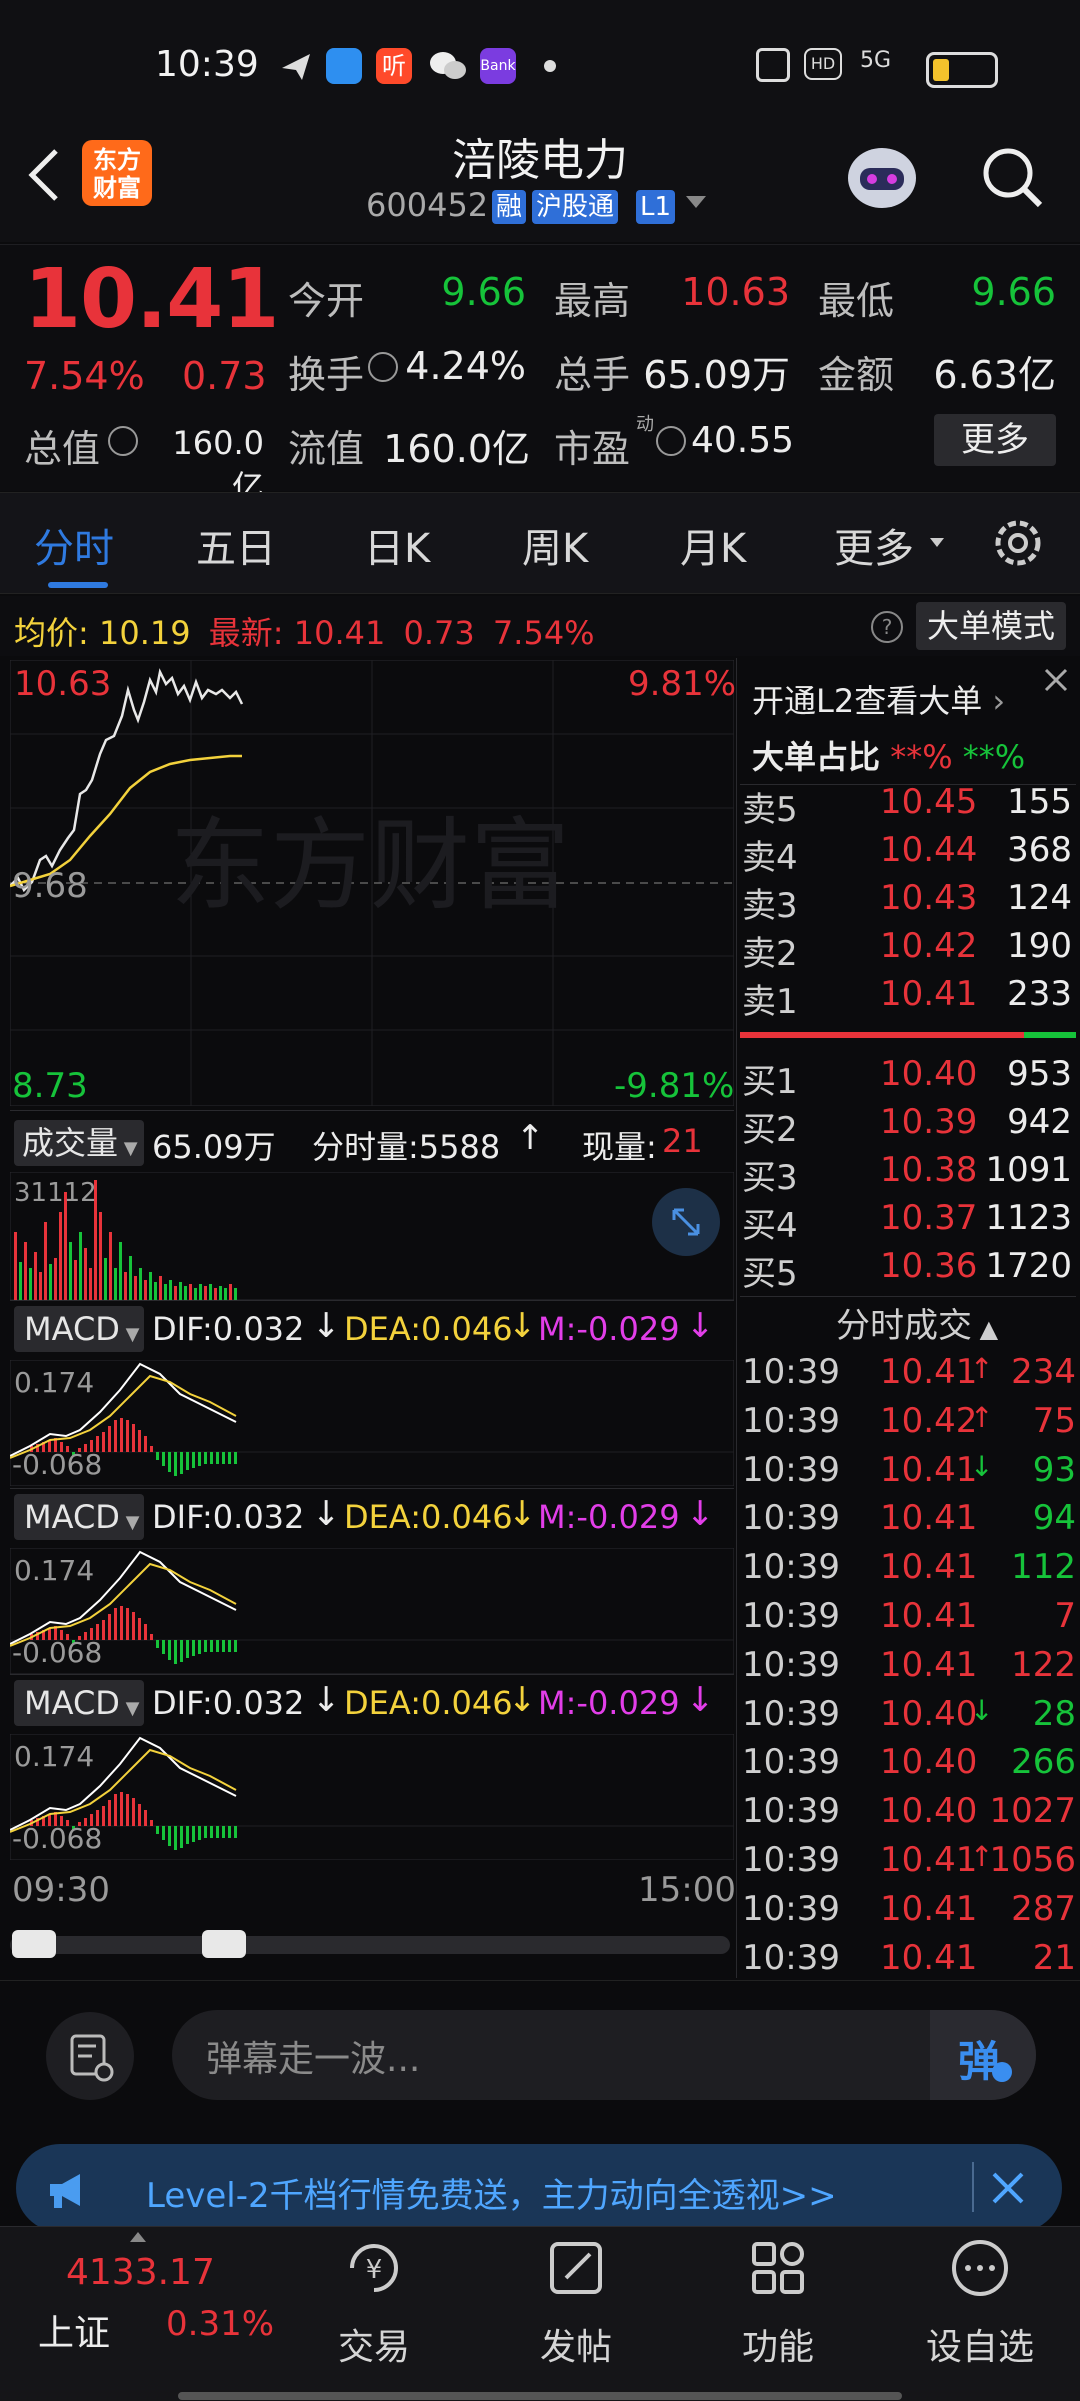 The image size is (1080, 2401). Describe the element at coordinates (1013, 292) in the screenshot. I see `low-value: 9.66` at that location.